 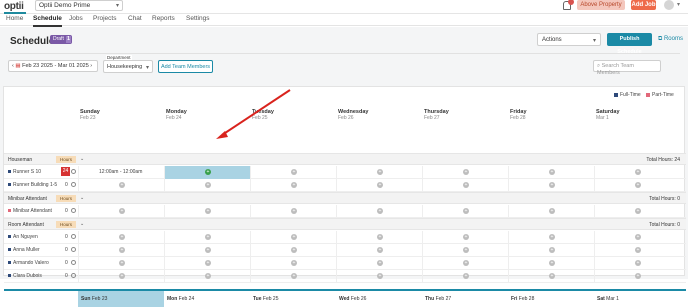 I want to click on chevron-down-icon: ▾, so click(x=678, y=4).